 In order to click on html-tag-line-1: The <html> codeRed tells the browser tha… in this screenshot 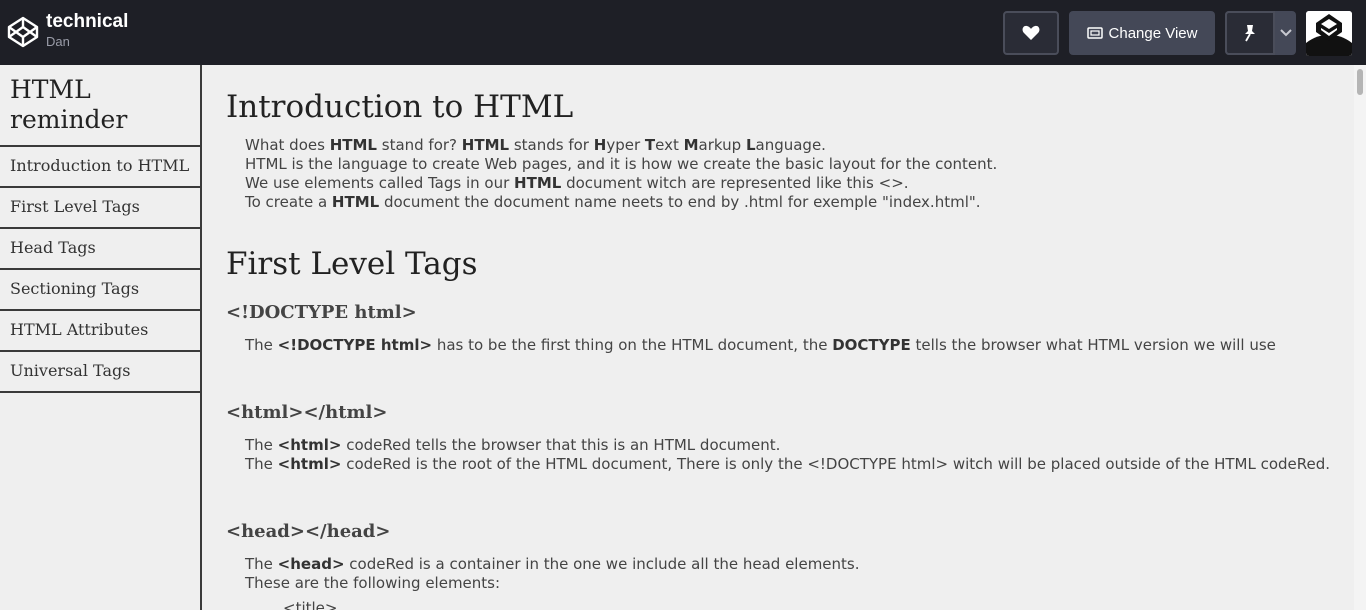, I will do `click(513, 445)`.